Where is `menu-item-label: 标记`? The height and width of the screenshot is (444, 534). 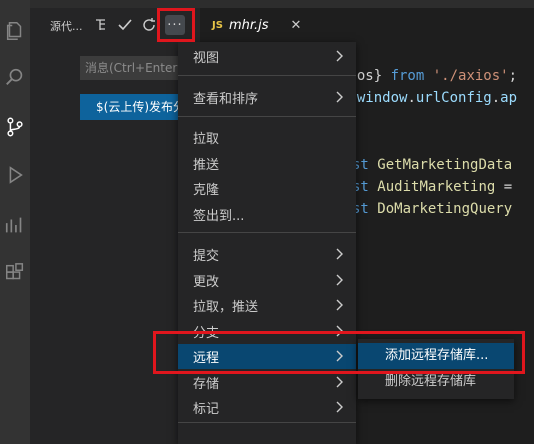 menu-item-label: 标记 is located at coordinates (206, 409).